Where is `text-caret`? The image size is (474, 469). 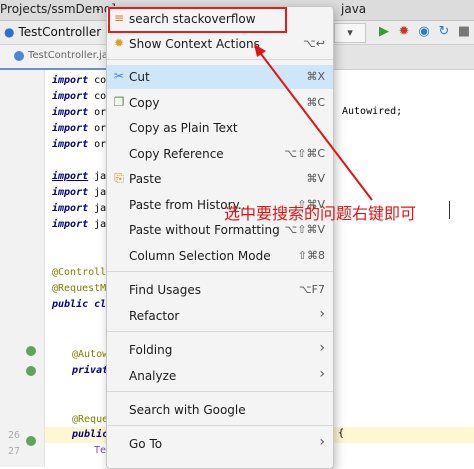
text-caret is located at coordinates (449, 210).